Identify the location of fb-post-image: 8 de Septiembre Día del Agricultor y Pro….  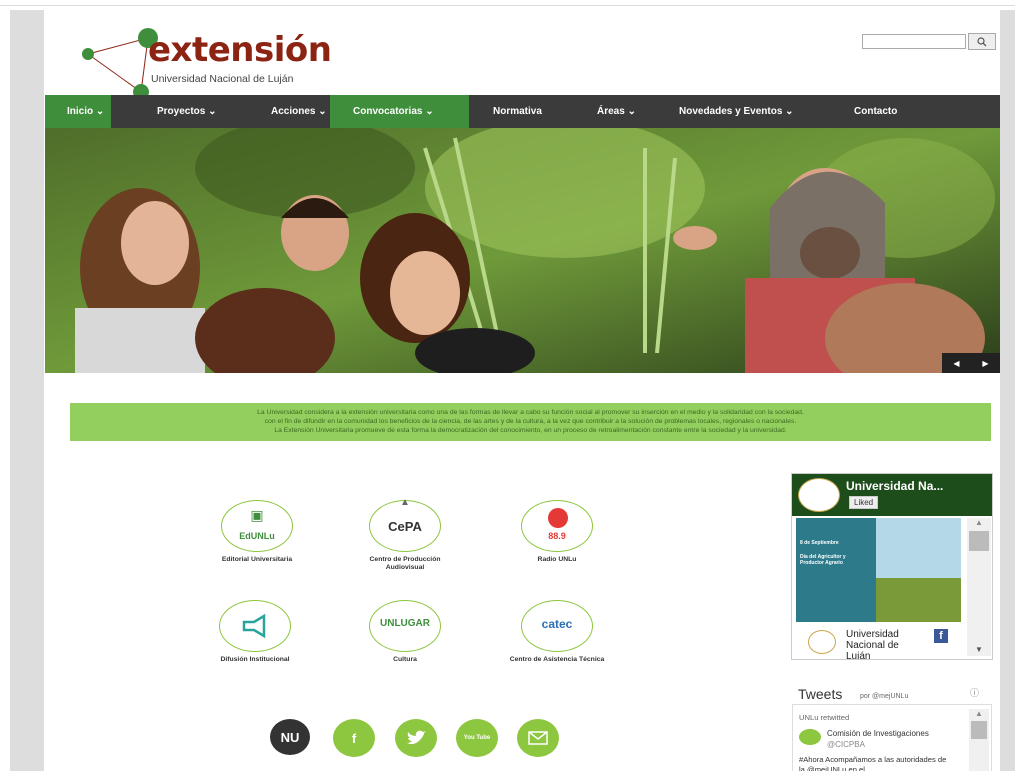
(878, 570).